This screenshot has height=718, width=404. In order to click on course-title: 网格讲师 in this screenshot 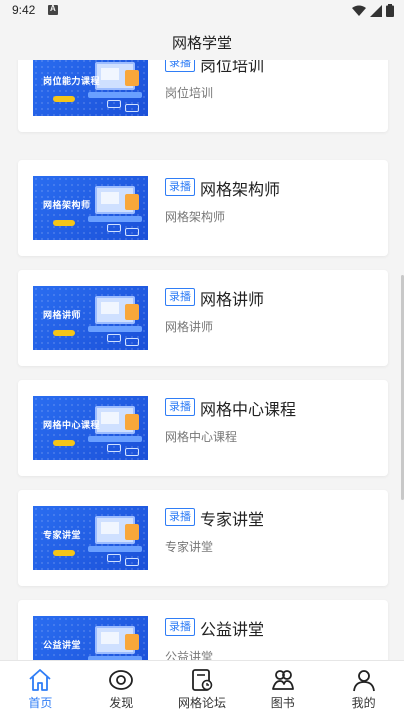, I will do `click(232, 299)`.